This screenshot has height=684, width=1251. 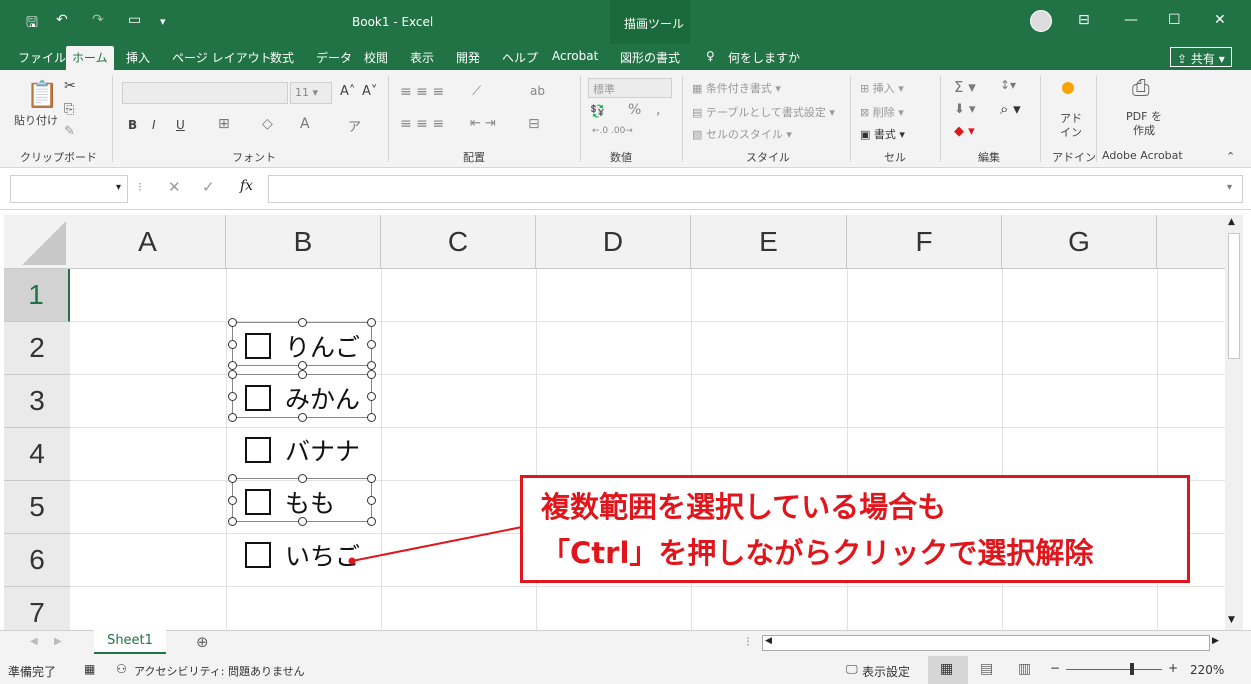 I want to click on callout-box: 複数範囲を選択している場合も 「Ctrl」を押しながらクリックで選択解除, so click(x=855, y=529).